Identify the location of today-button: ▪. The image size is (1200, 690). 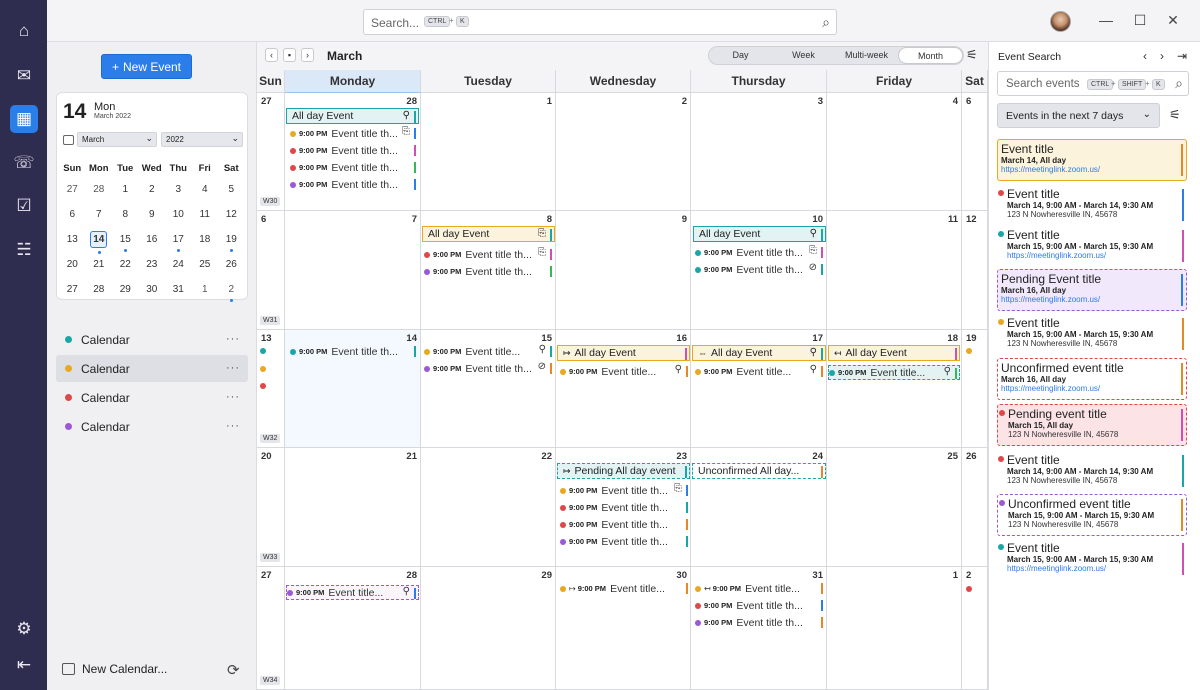
(289, 55).